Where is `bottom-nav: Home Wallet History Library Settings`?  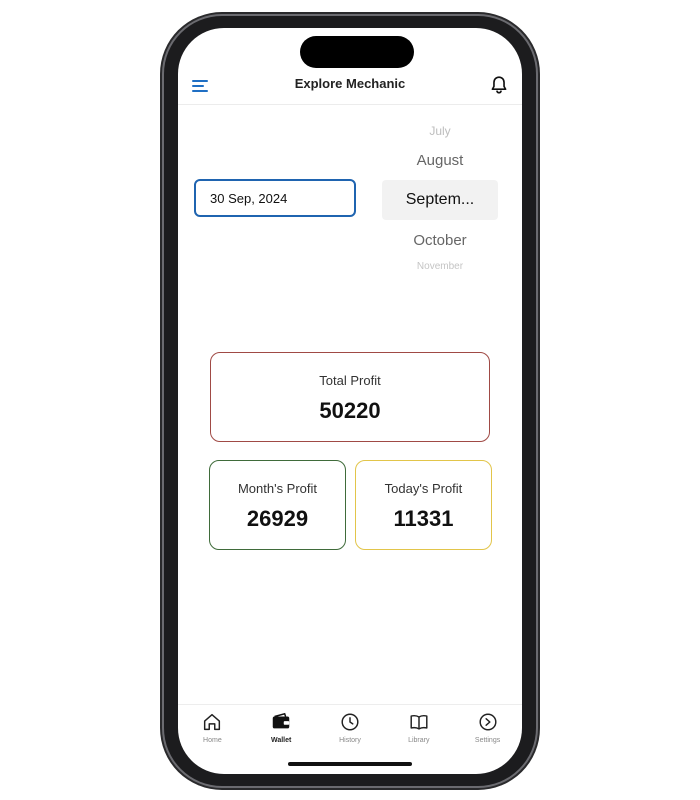 bottom-nav: Home Wallet History Library Settings is located at coordinates (350, 727).